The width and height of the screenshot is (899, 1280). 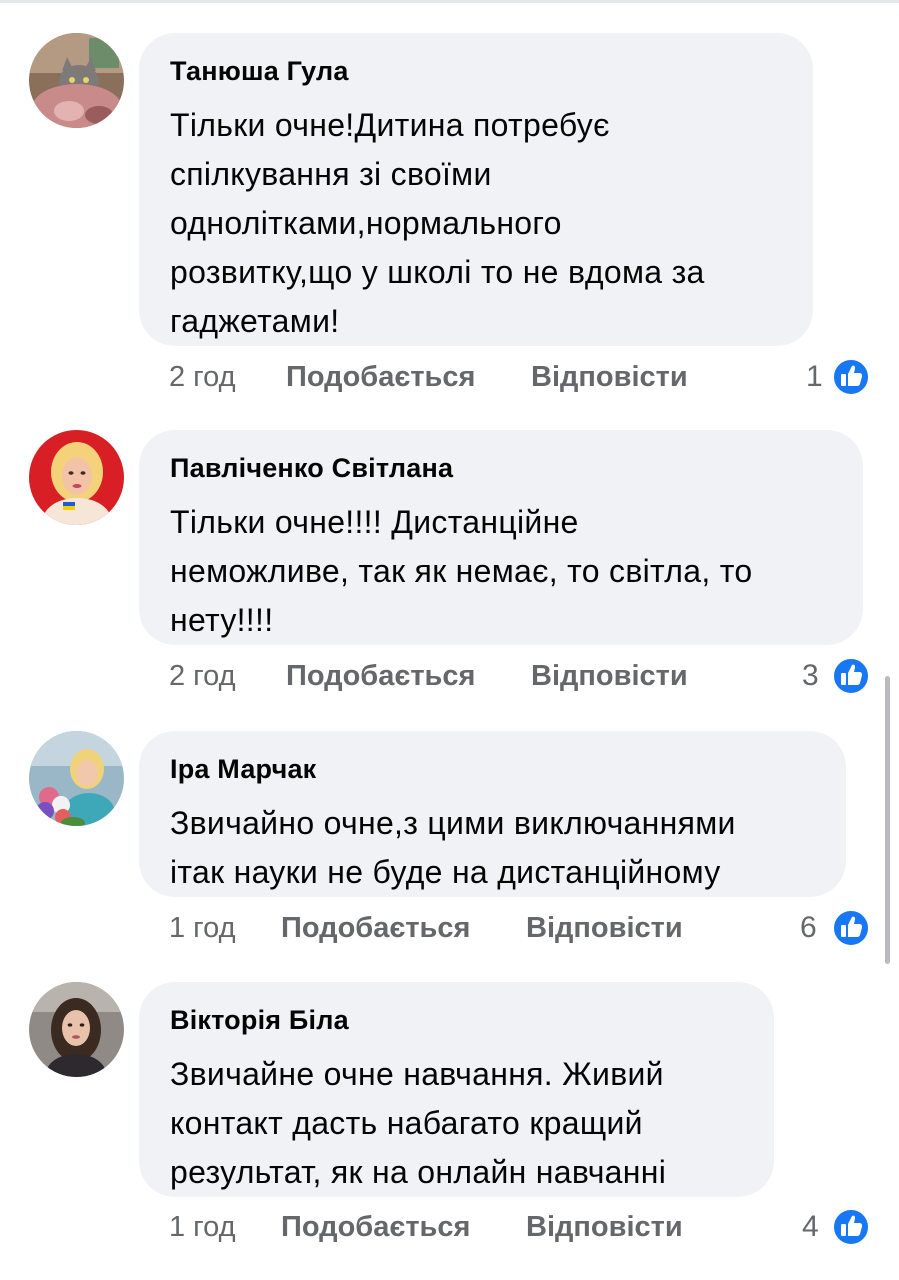 I want to click on comment-actions: 2 год Подобається Відповісти 1, so click(x=534, y=377).